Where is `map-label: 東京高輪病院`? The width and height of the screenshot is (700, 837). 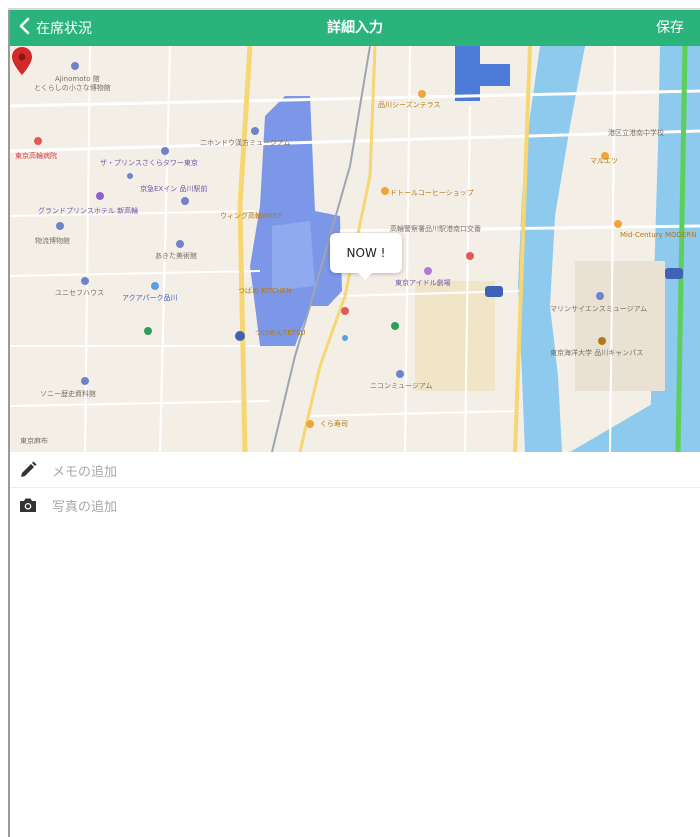 map-label: 東京高輪病院 is located at coordinates (36, 156).